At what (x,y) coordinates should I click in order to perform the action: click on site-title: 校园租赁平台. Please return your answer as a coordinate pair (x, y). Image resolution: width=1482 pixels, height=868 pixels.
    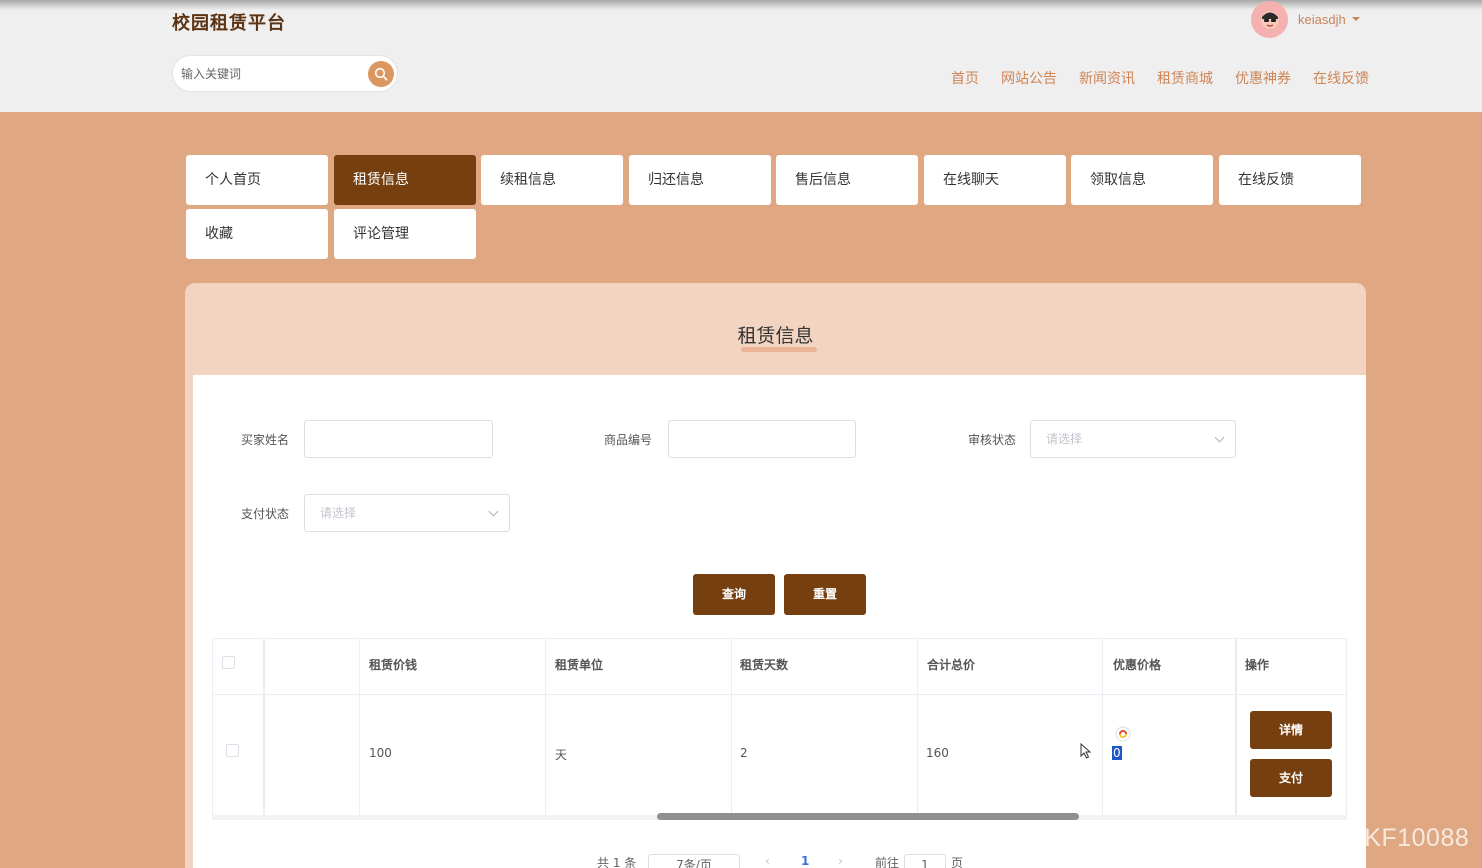
    Looking at the image, I should click on (229, 22).